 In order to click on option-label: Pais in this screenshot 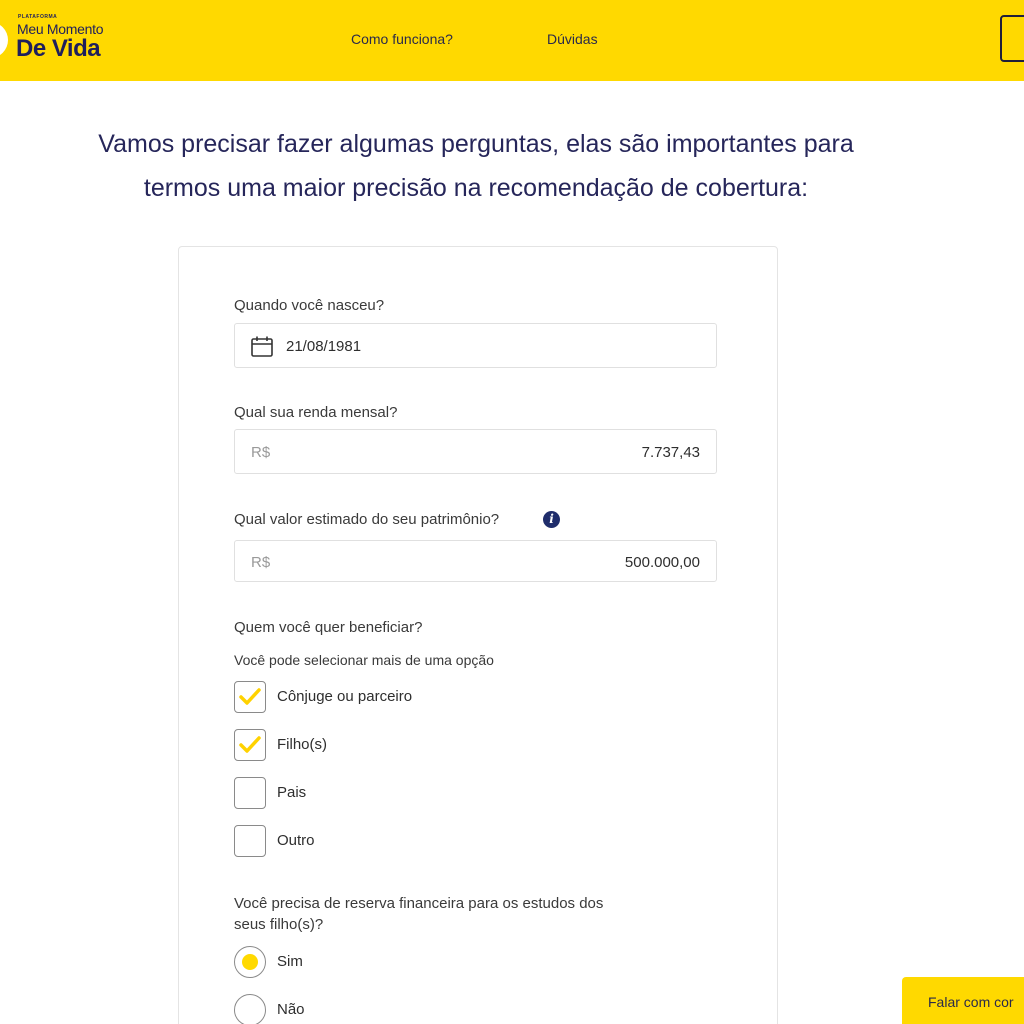, I will do `click(292, 792)`.